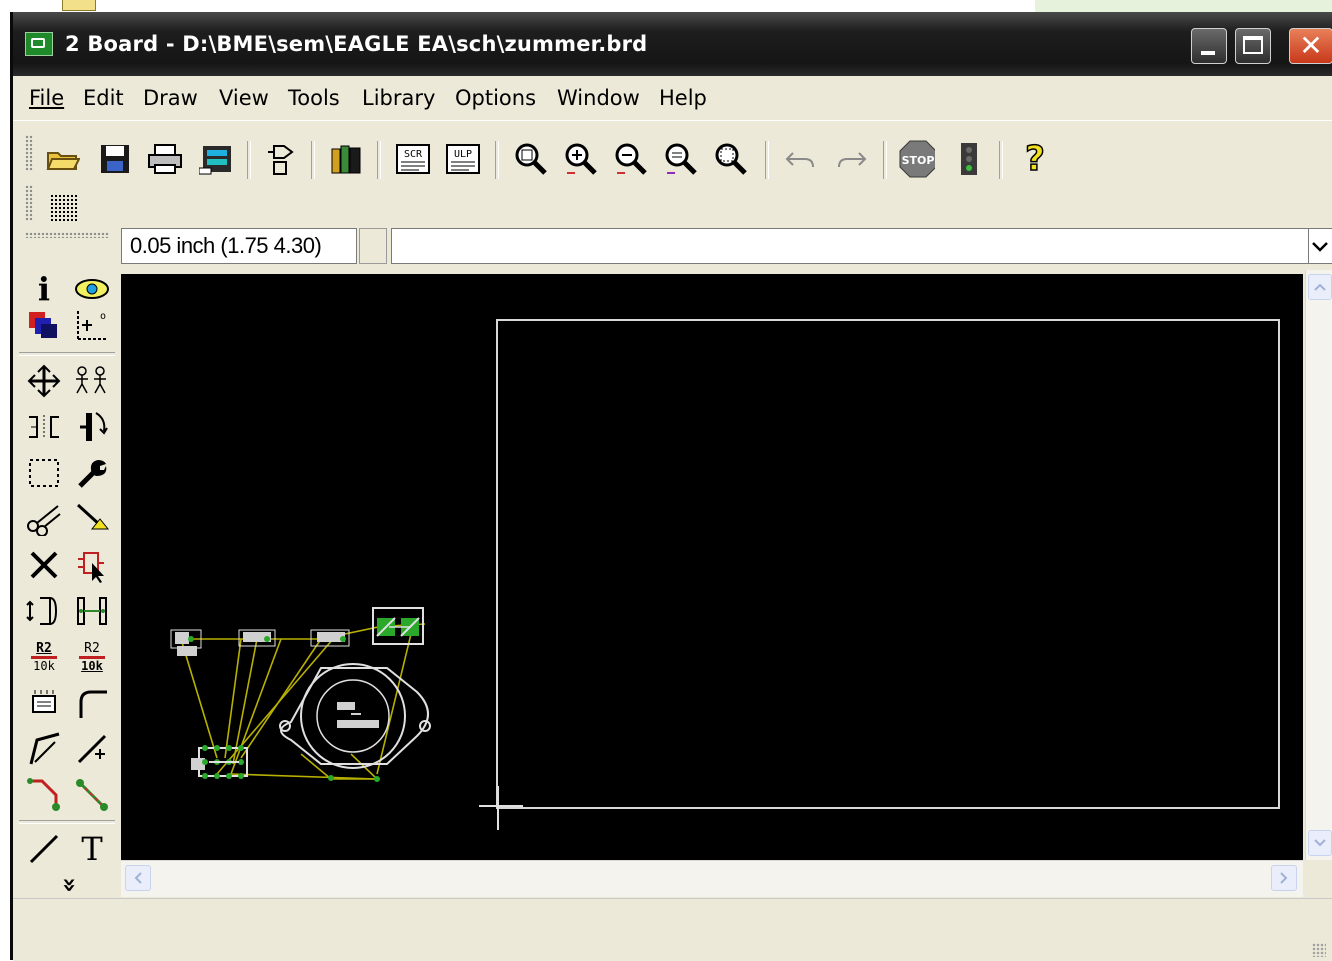  Describe the element at coordinates (44, 666) in the screenshot. I see `name-tool-bottom-label: 10k` at that location.